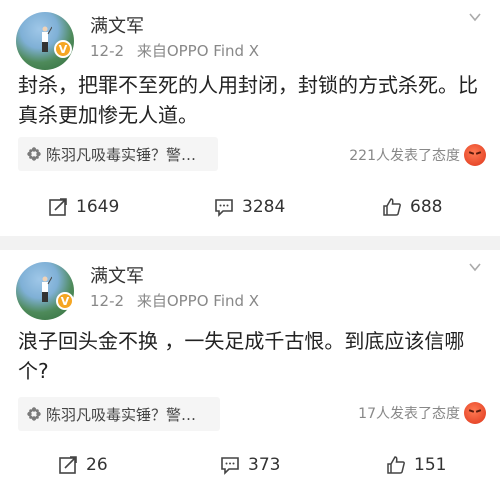 The height and width of the screenshot is (494, 500). I want to click on avatar, so click(45, 291).